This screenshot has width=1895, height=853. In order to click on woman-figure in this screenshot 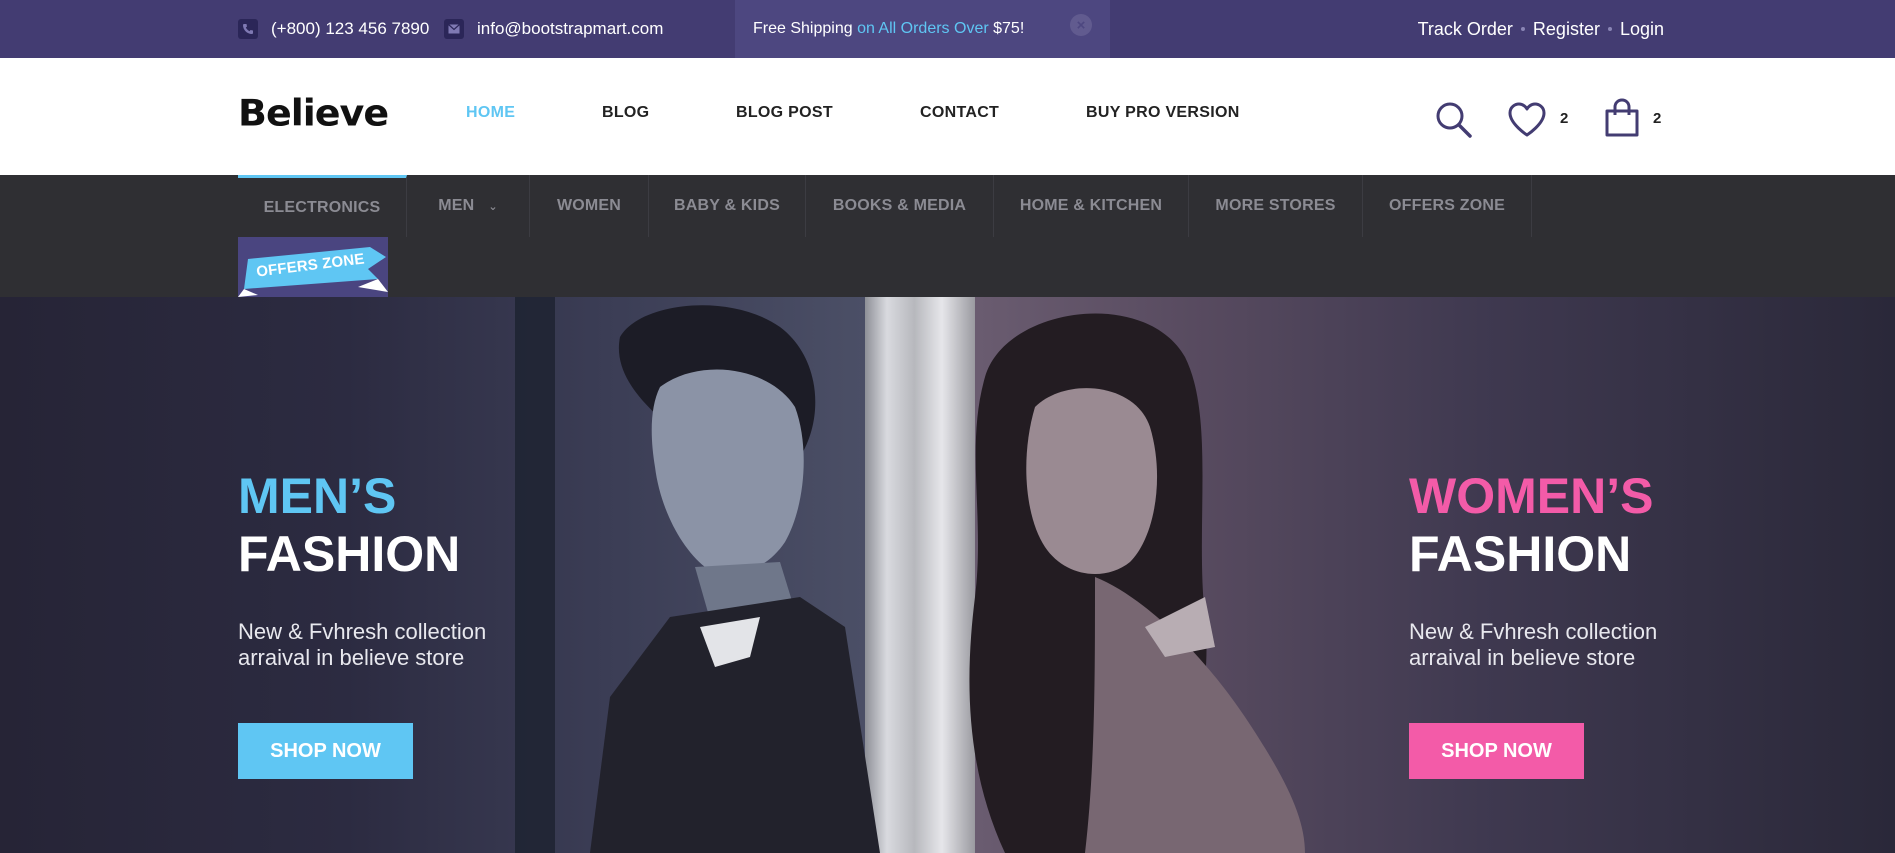, I will do `click(1137, 583)`.